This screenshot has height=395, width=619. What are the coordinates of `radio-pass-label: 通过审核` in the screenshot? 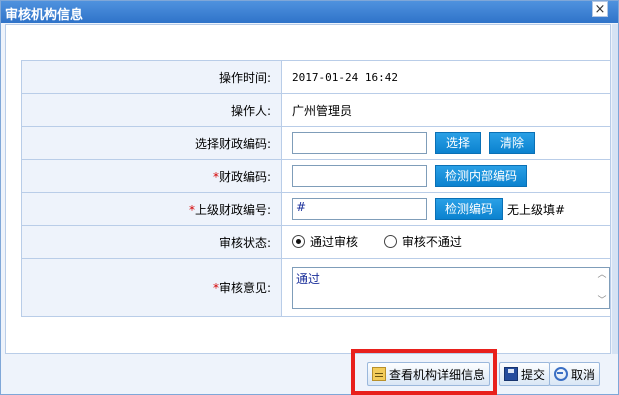 It's located at (334, 242).